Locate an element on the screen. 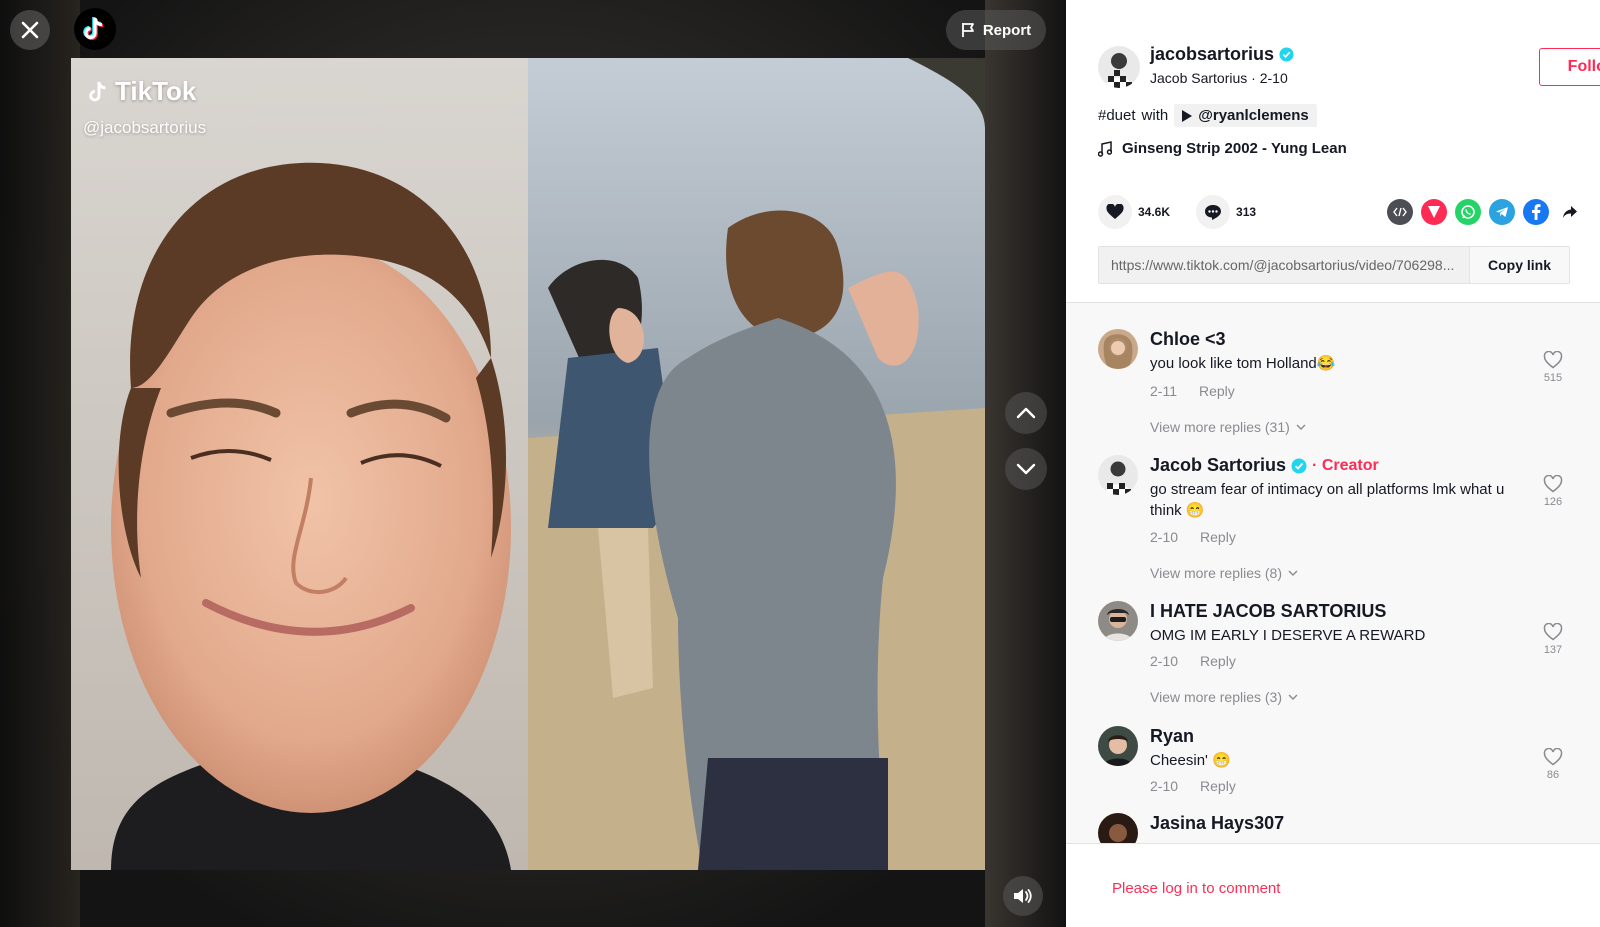  report-label: Report is located at coordinates (1007, 30).